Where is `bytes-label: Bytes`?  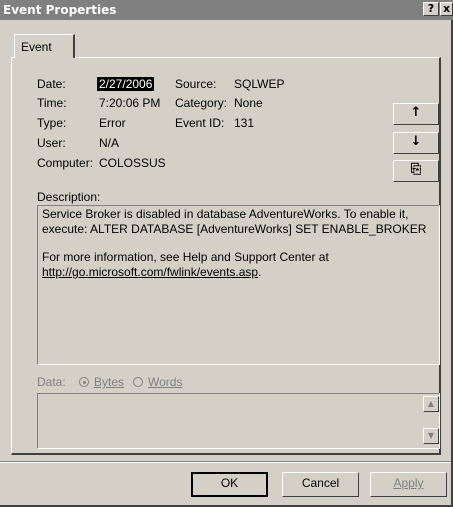 bytes-label: Bytes is located at coordinates (109, 382).